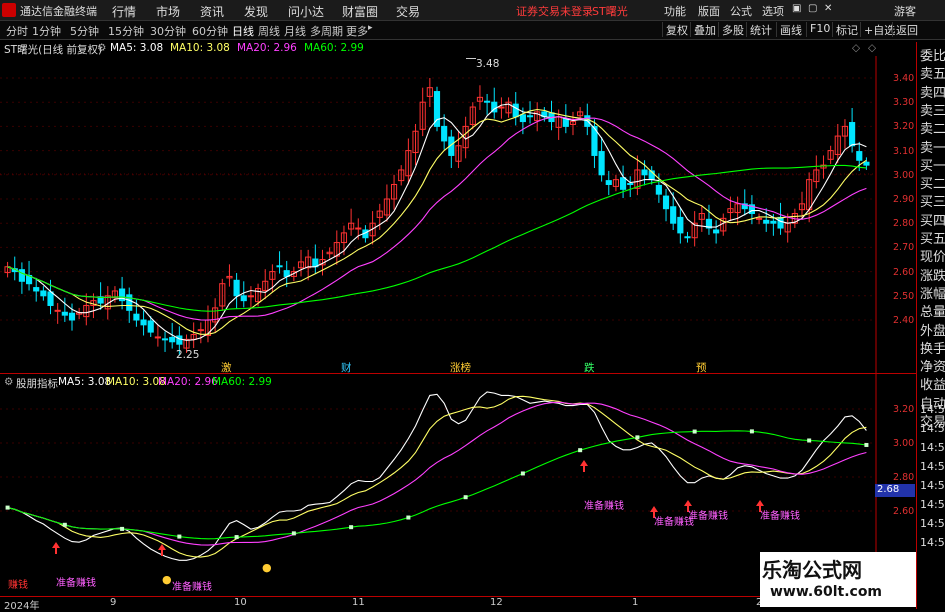  Describe the element at coordinates (584, 466) in the screenshot. I see `buy-arrow-icon` at that location.